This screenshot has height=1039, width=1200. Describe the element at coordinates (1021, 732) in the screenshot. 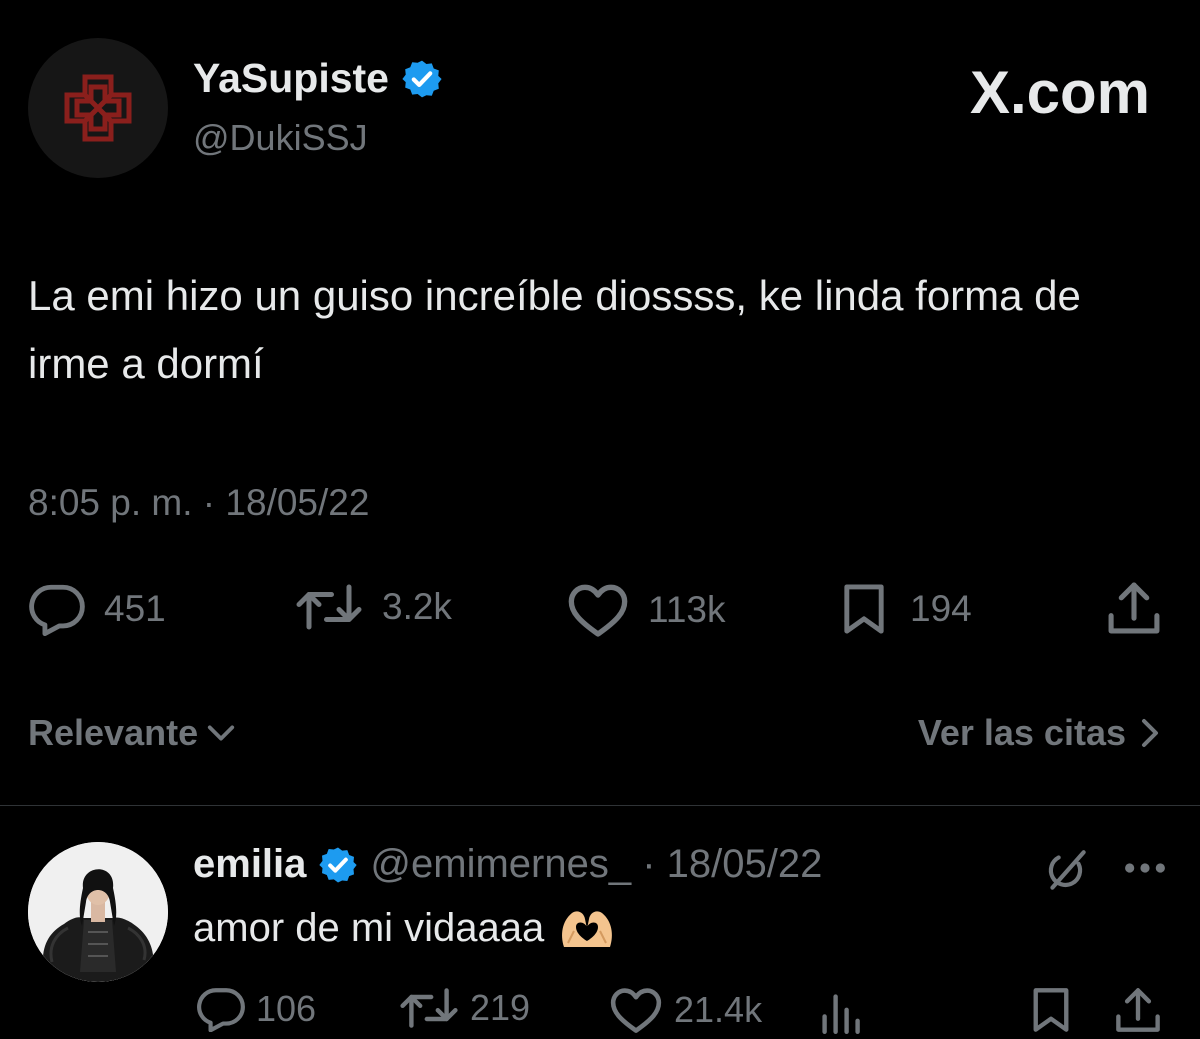

I see `view-quotes-label: Ver las citas` at that location.